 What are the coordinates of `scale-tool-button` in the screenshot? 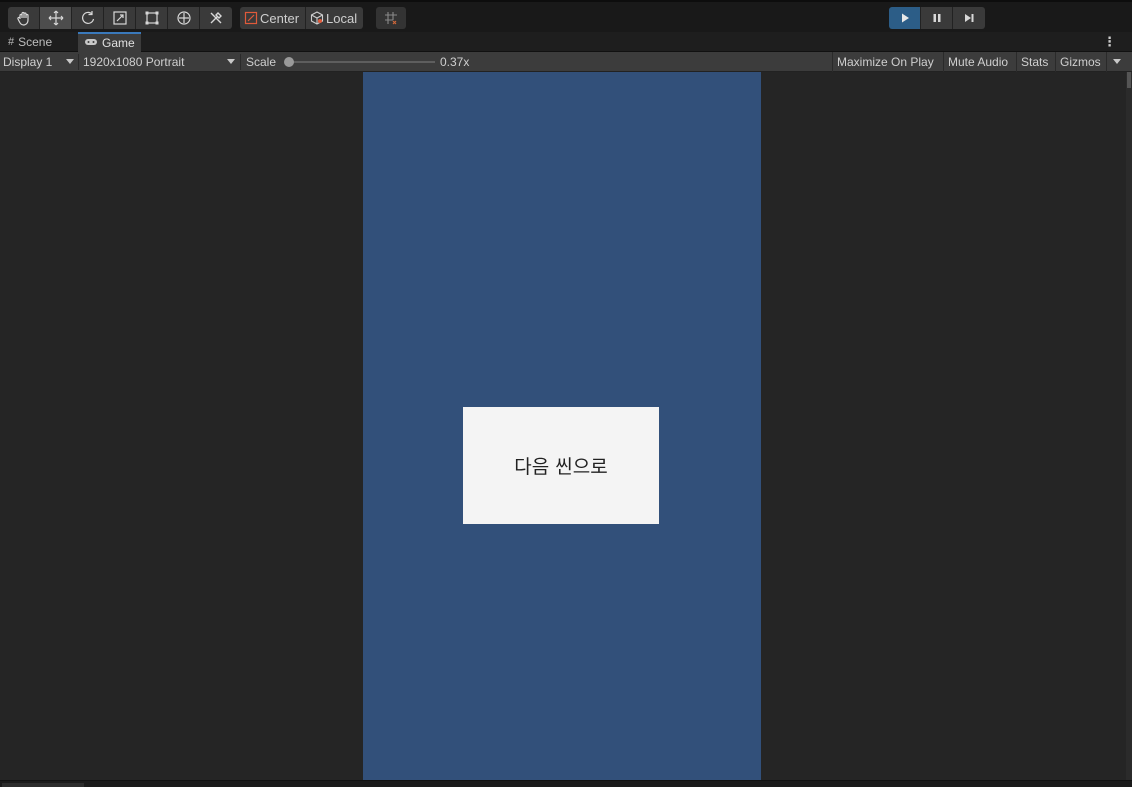 It's located at (120, 18).